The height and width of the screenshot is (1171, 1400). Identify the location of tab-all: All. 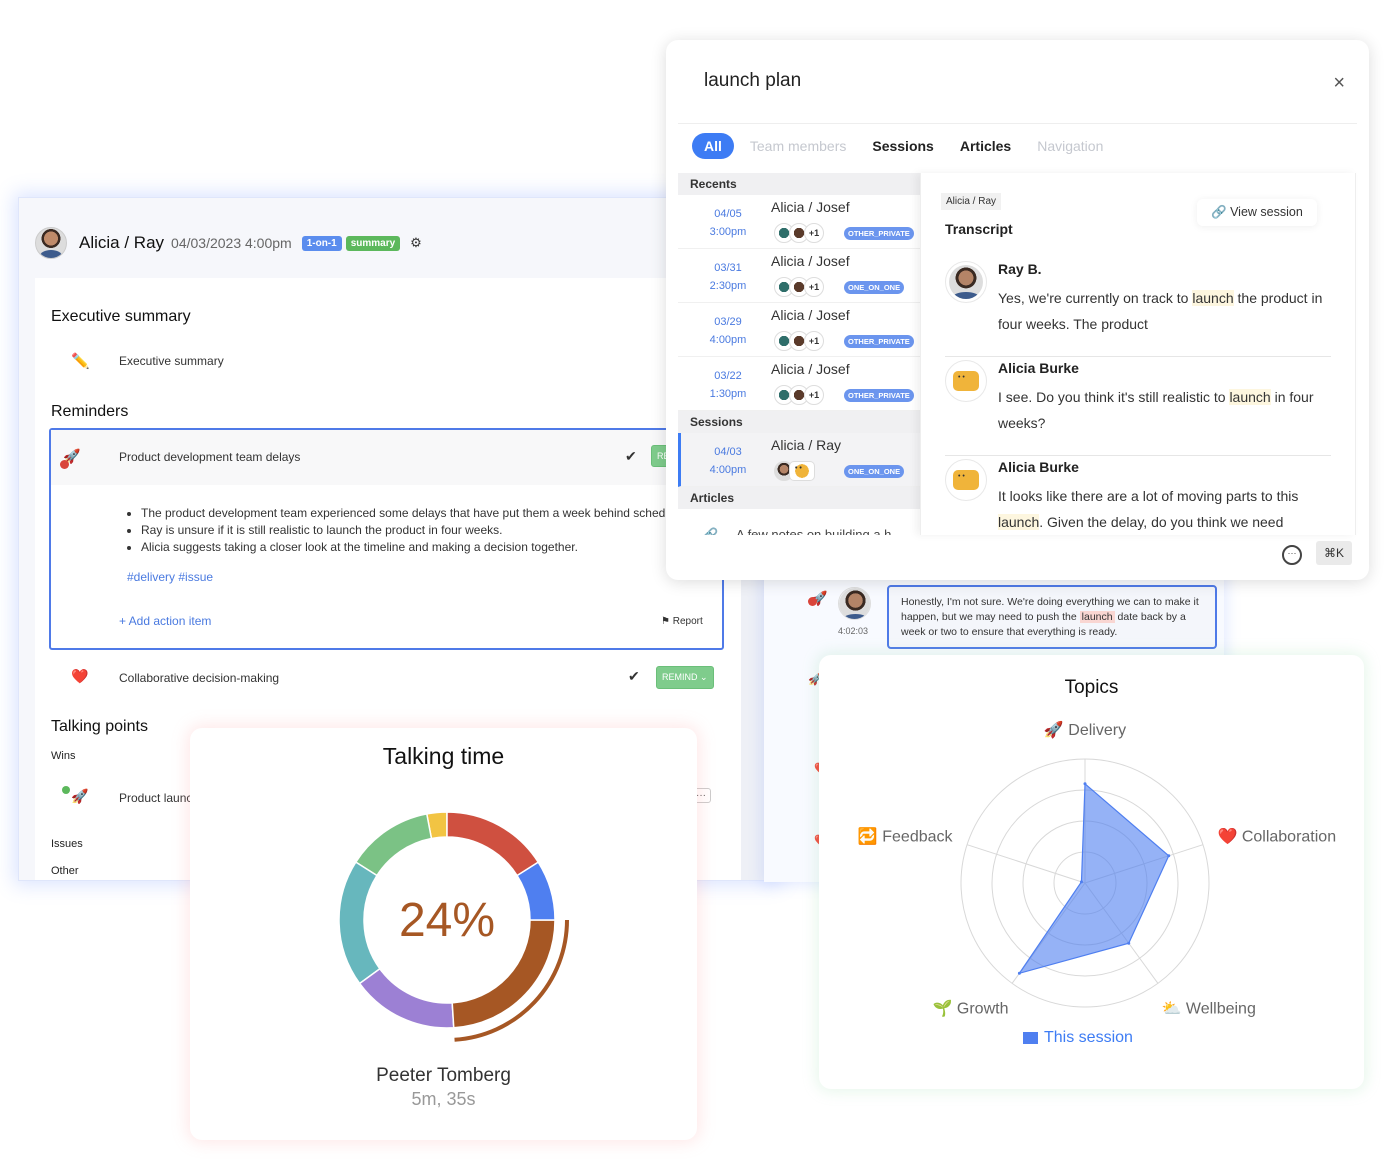
(713, 146).